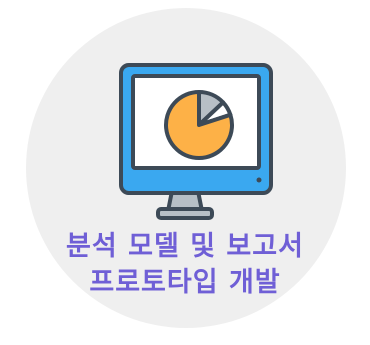 This screenshot has height=345, width=370. I want to click on caption-line-1: 분석 모델 및 보고서, so click(185, 246).